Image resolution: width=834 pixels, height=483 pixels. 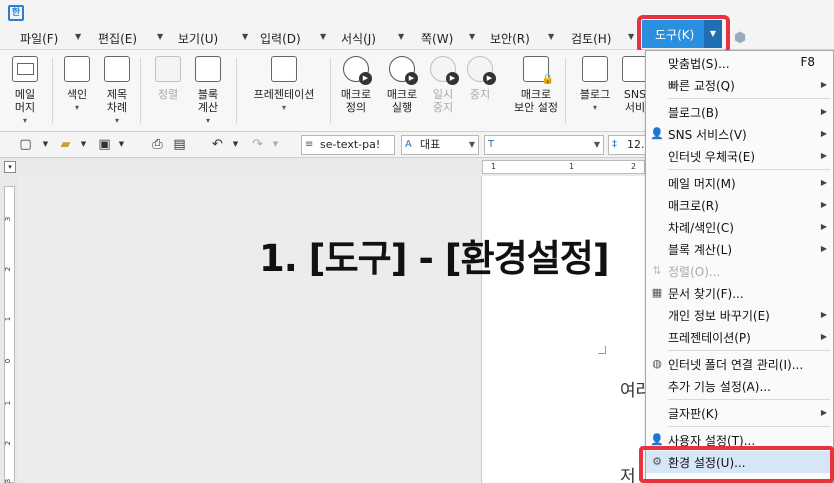 What do you see at coordinates (257, 144) in the screenshot?
I see `redo-icon: ↷` at bounding box center [257, 144].